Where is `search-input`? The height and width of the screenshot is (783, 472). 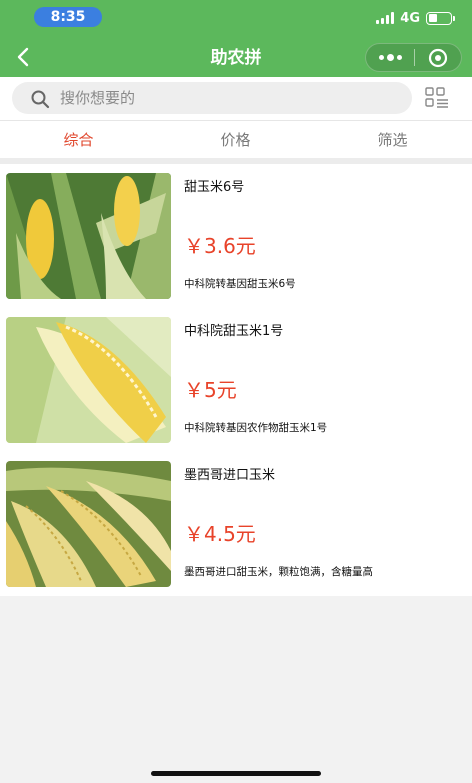 search-input is located at coordinates (225, 98).